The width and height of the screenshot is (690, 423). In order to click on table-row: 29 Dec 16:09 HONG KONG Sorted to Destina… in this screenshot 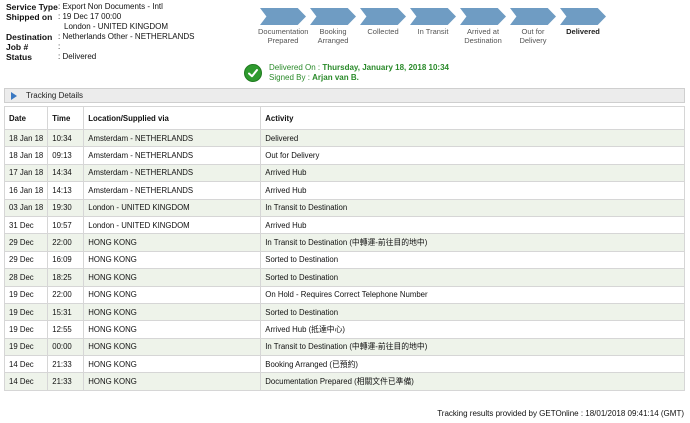, I will do `click(344, 260)`.